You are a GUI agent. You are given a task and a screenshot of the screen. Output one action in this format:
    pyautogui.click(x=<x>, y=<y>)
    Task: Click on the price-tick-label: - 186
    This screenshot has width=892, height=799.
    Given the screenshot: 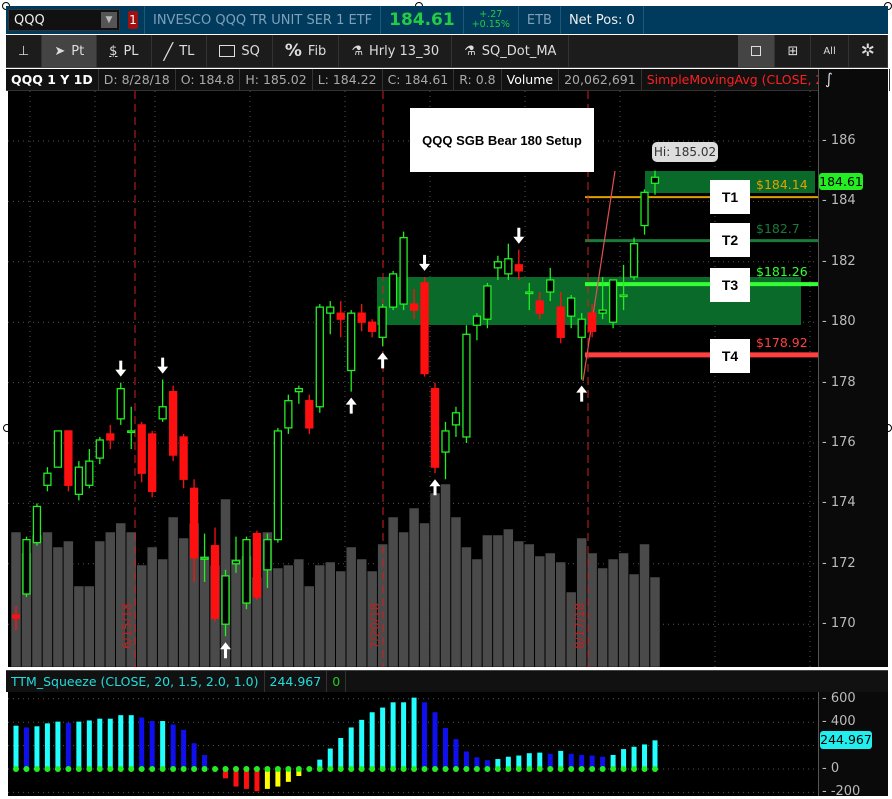 What is the action you would take?
    pyautogui.click(x=839, y=140)
    